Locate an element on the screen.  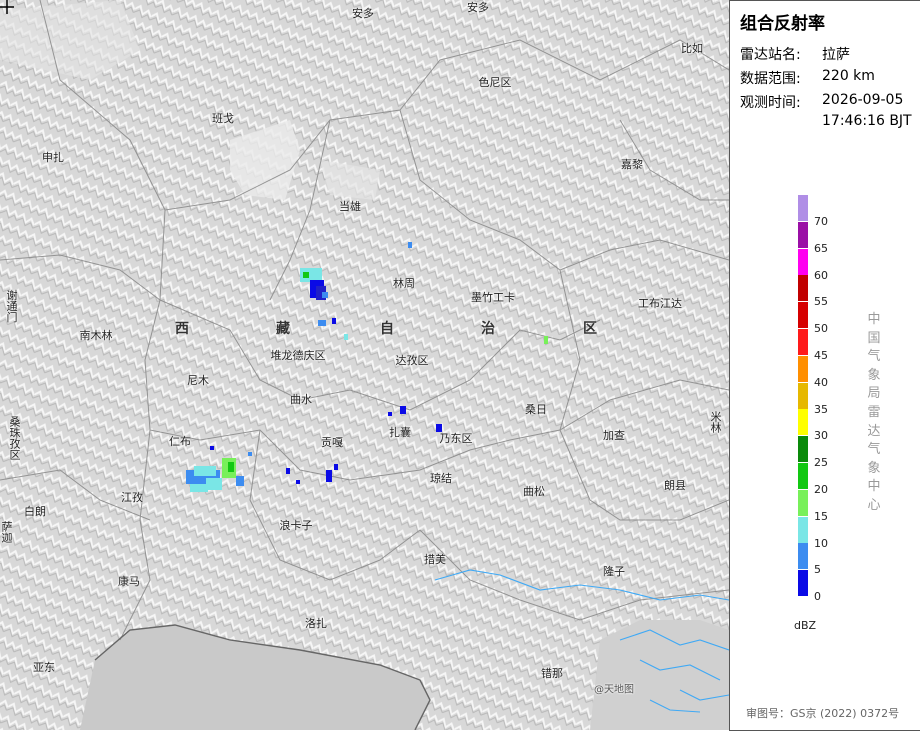
place-label: 贡嘎 is located at coordinates (332, 442).